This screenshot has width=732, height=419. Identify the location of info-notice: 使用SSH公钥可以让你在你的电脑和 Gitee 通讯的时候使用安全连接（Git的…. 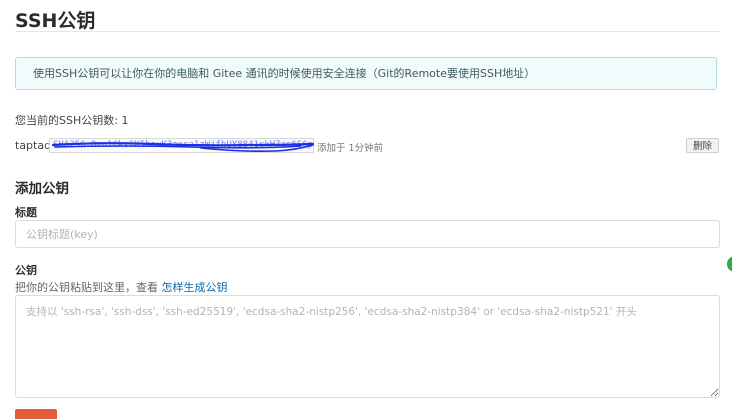
(366, 73).